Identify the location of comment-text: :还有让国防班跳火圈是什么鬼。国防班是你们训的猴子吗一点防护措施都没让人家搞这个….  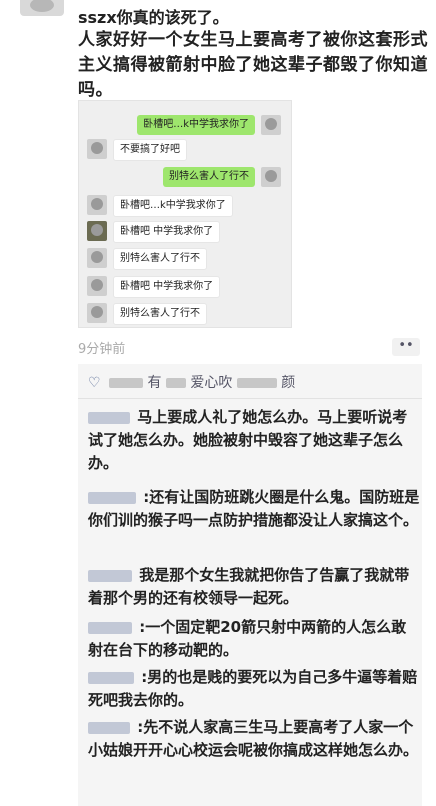
(254, 508).